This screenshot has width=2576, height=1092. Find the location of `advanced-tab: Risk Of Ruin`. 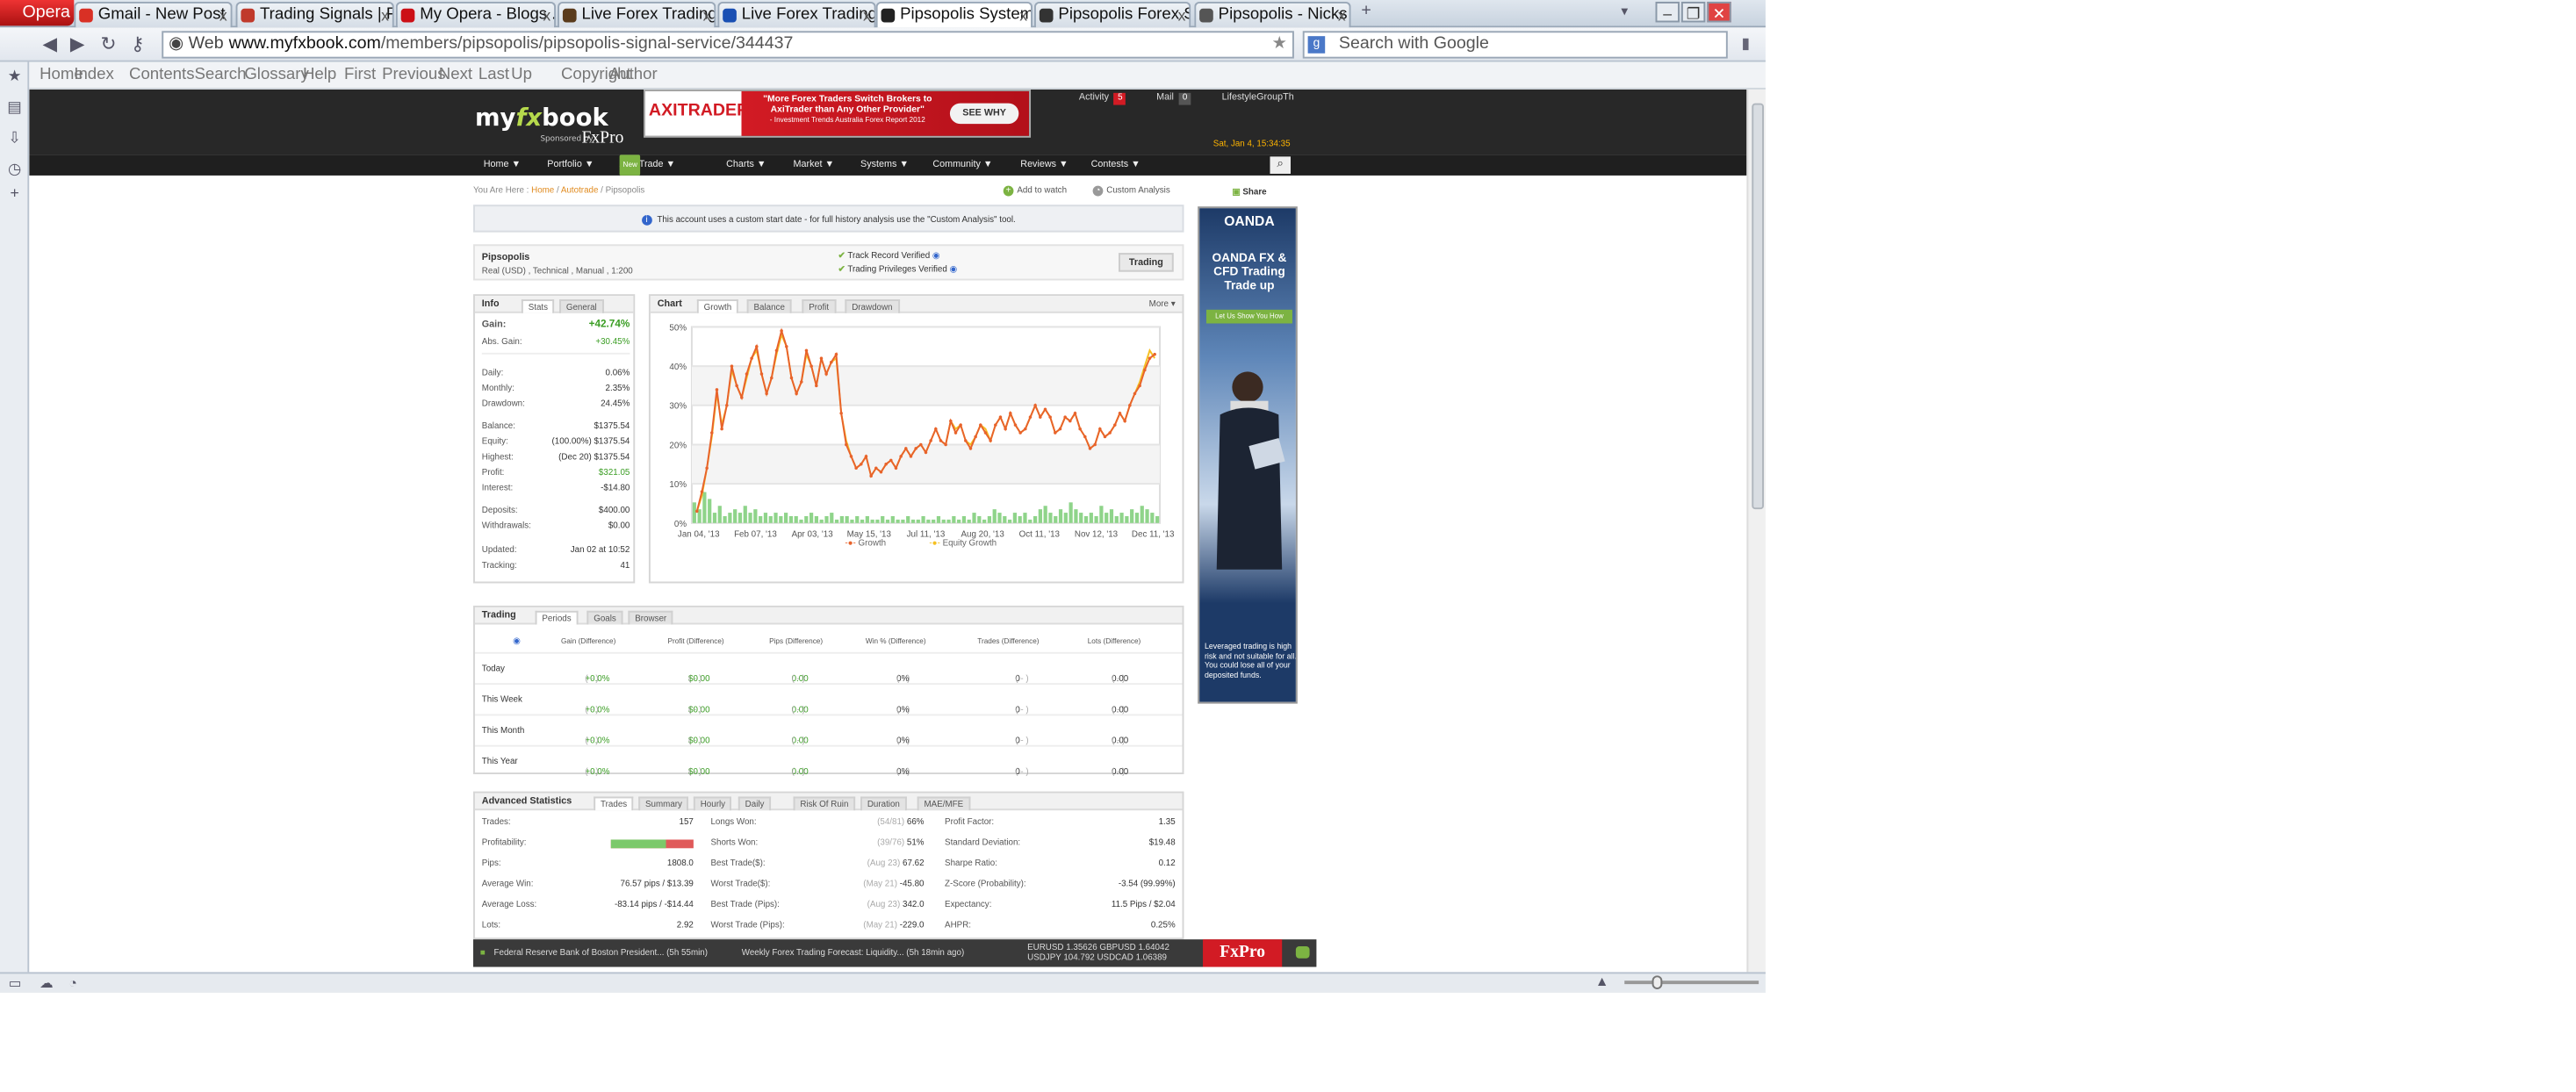

advanced-tab: Risk Of Ruin is located at coordinates (824, 803).